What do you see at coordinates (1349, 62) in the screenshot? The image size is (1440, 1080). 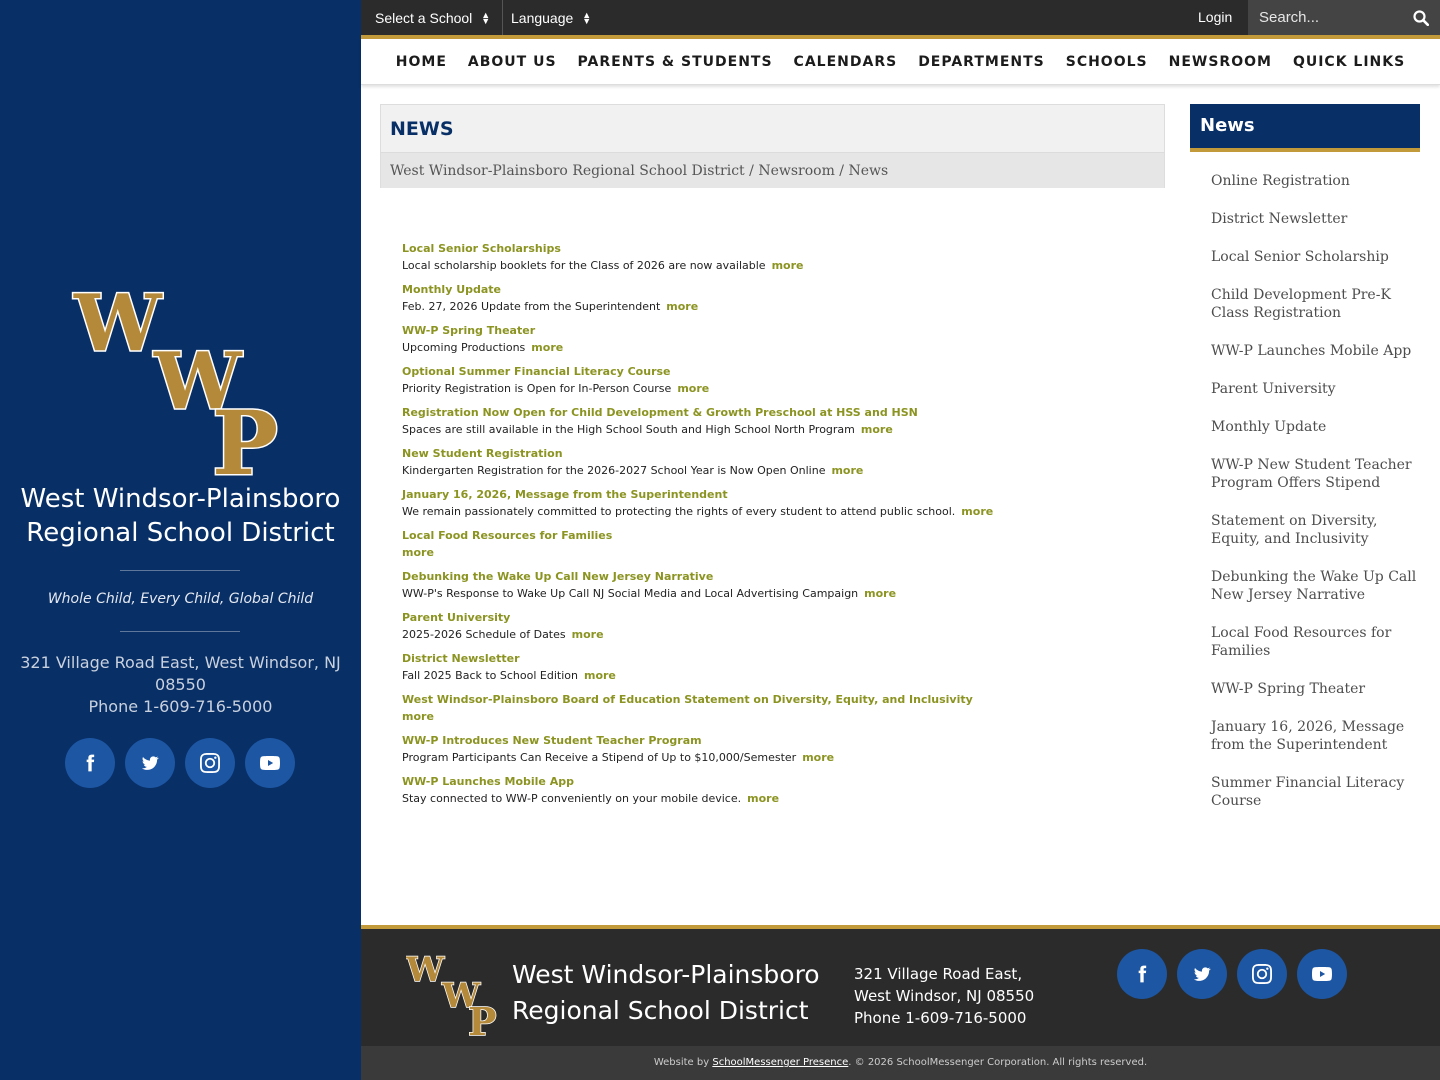 I see `nav-quick-links: QUICK LINKS` at bounding box center [1349, 62].